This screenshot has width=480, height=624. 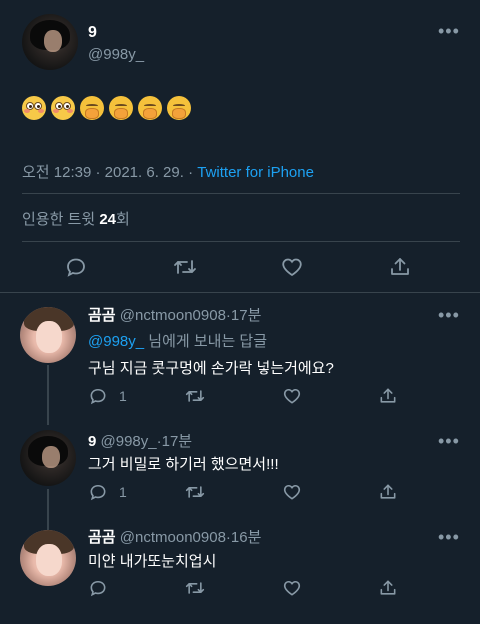 What do you see at coordinates (183, 464) in the screenshot?
I see `reply-text: 그거 비밀로 하기러 했으면서!!!` at bounding box center [183, 464].